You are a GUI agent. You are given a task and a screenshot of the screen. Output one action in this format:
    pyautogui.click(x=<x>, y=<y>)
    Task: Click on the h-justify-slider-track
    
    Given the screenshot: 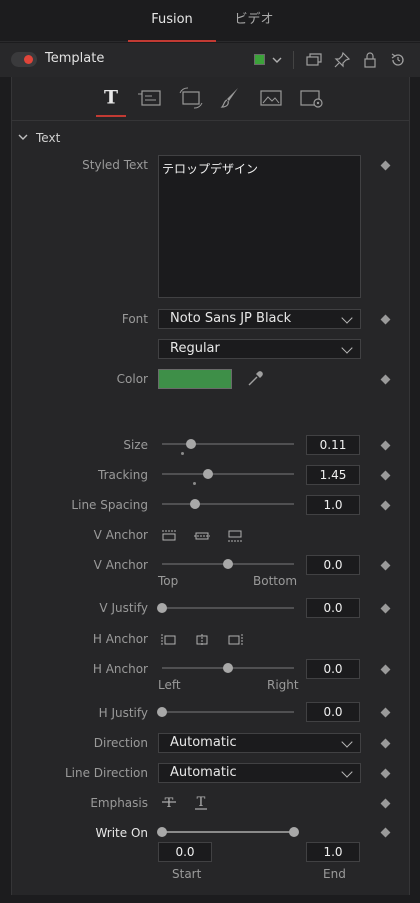 What is the action you would take?
    pyautogui.click(x=228, y=712)
    